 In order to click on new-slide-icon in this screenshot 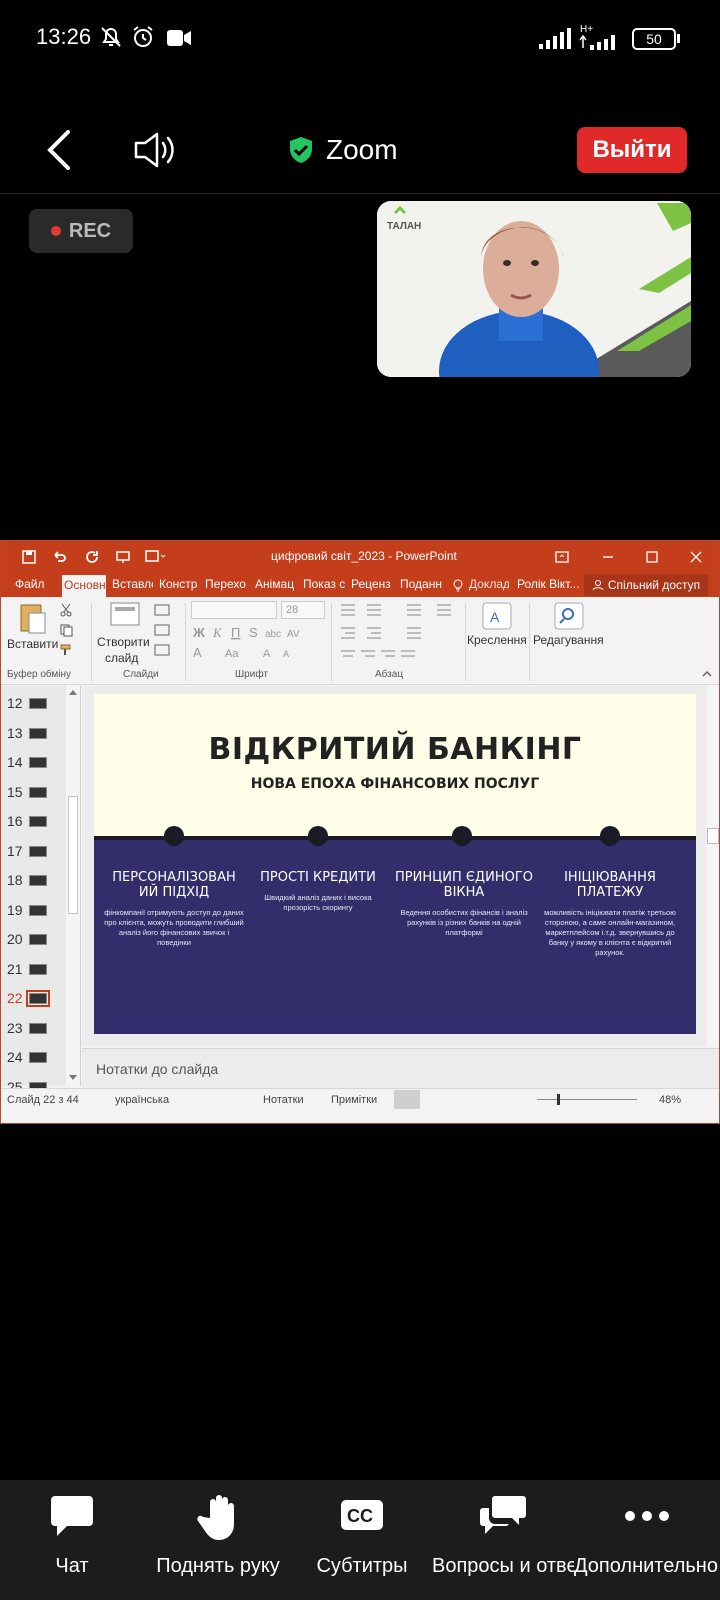, I will do `click(125, 615)`.